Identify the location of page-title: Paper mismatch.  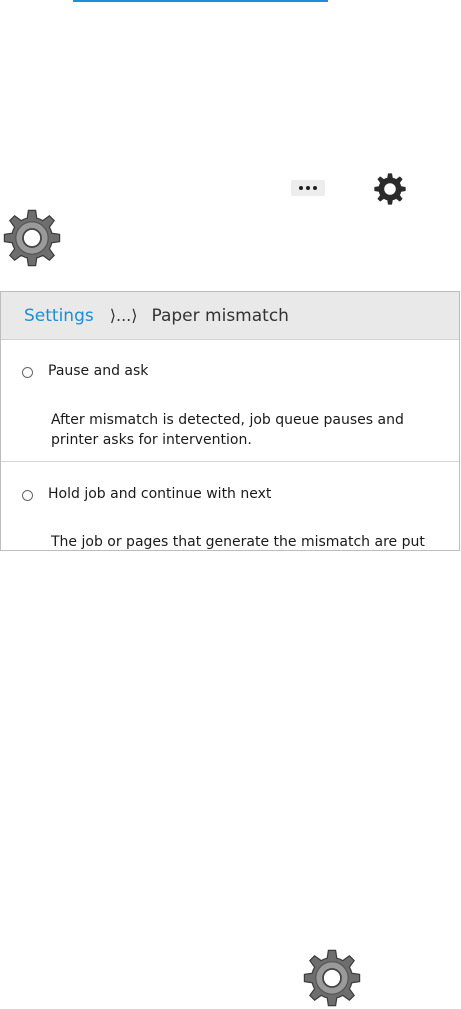
(220, 315).